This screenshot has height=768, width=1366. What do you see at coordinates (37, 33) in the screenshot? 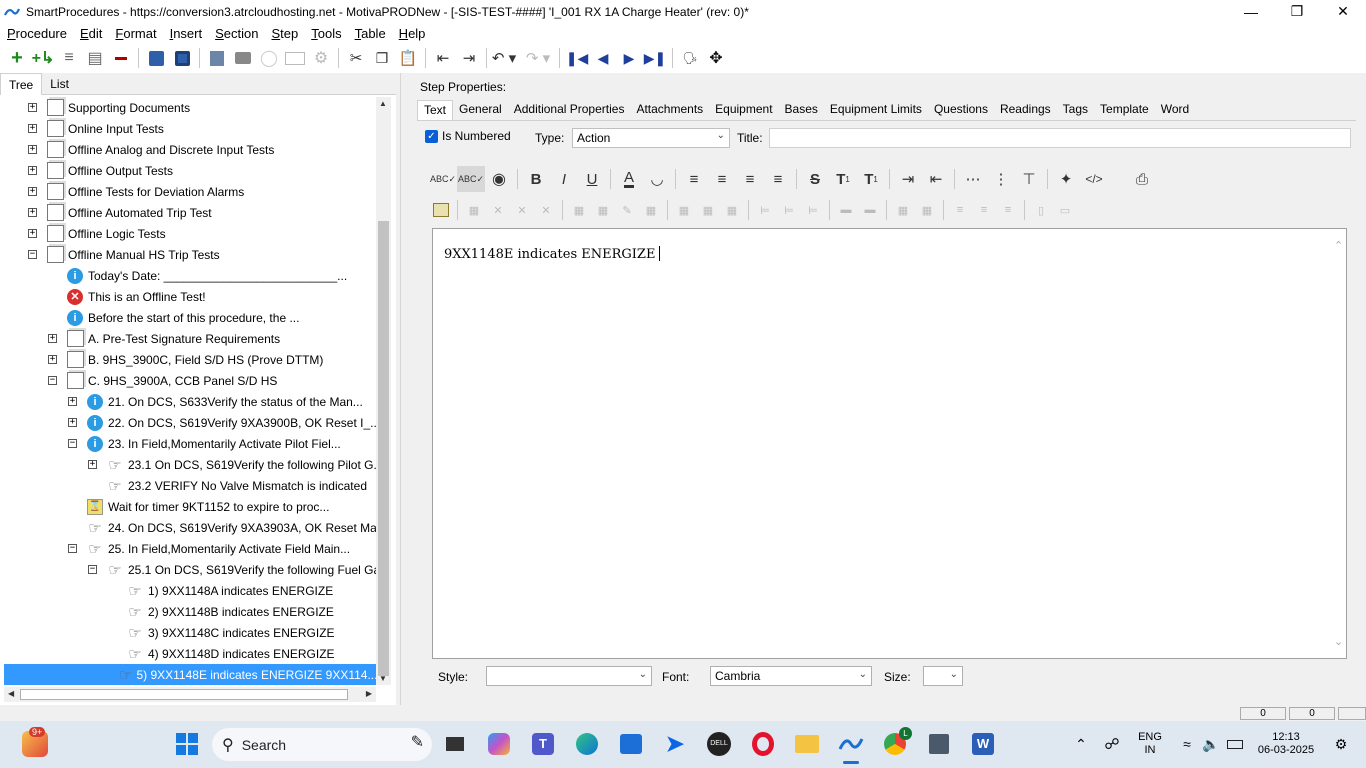
I see `menu-procedure: Procedure` at bounding box center [37, 33].